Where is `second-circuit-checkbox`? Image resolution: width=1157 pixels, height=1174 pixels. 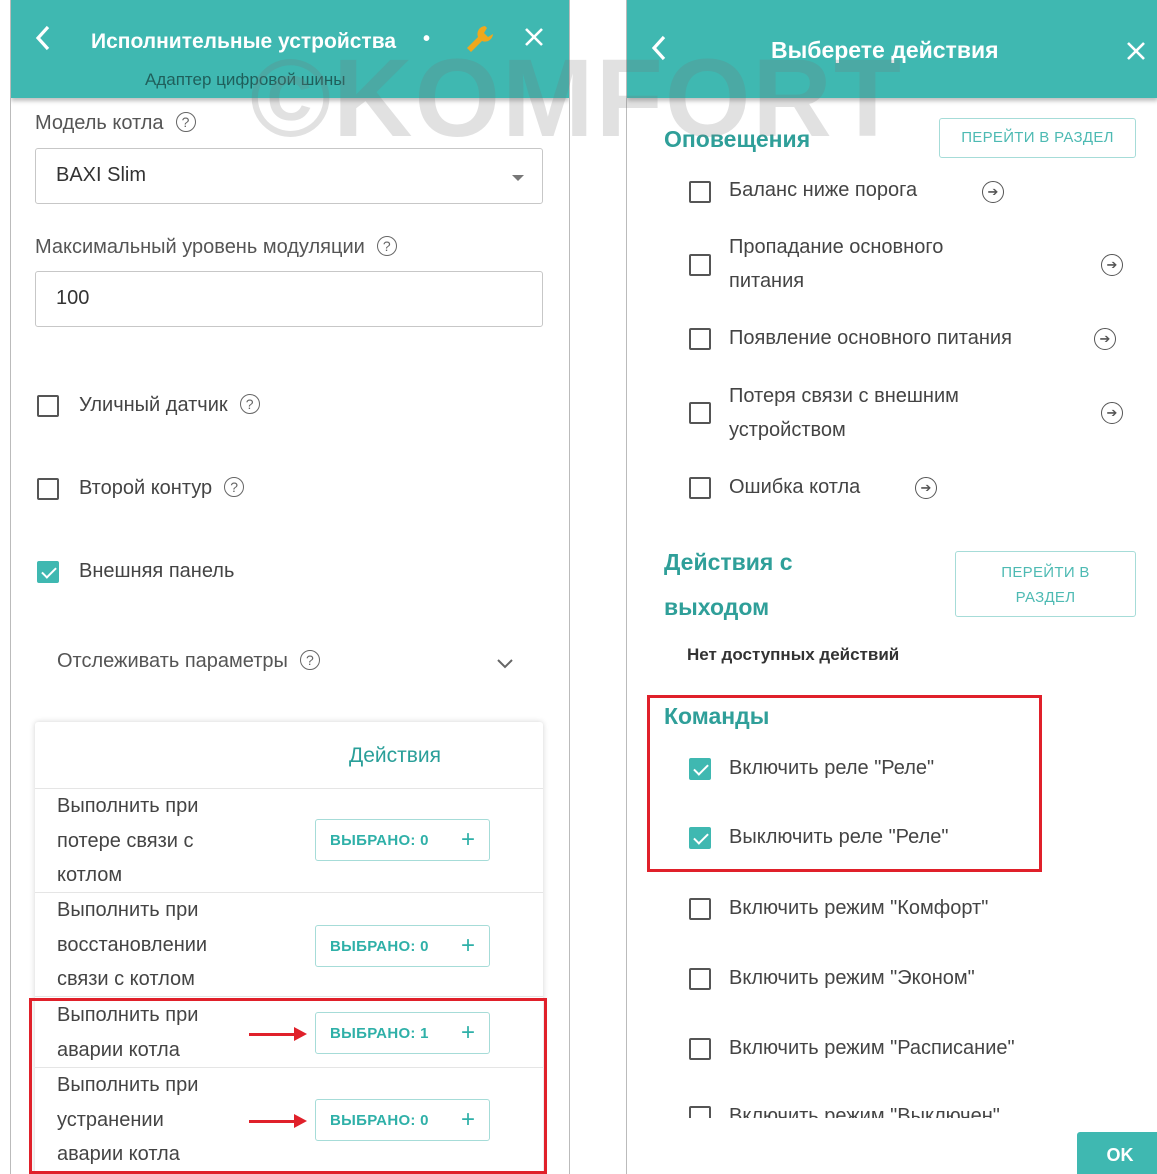
second-circuit-checkbox is located at coordinates (48, 489).